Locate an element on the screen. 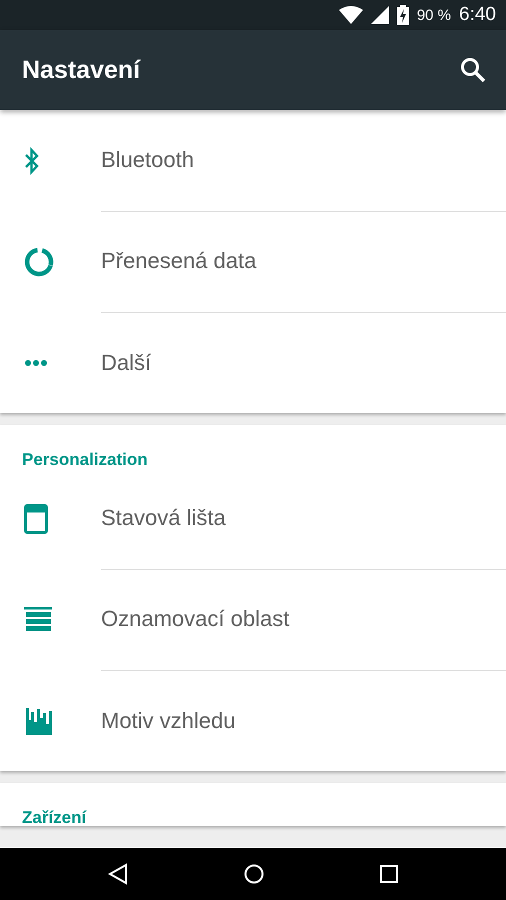  settings-item-label: Motiv vzhledu is located at coordinates (168, 721).